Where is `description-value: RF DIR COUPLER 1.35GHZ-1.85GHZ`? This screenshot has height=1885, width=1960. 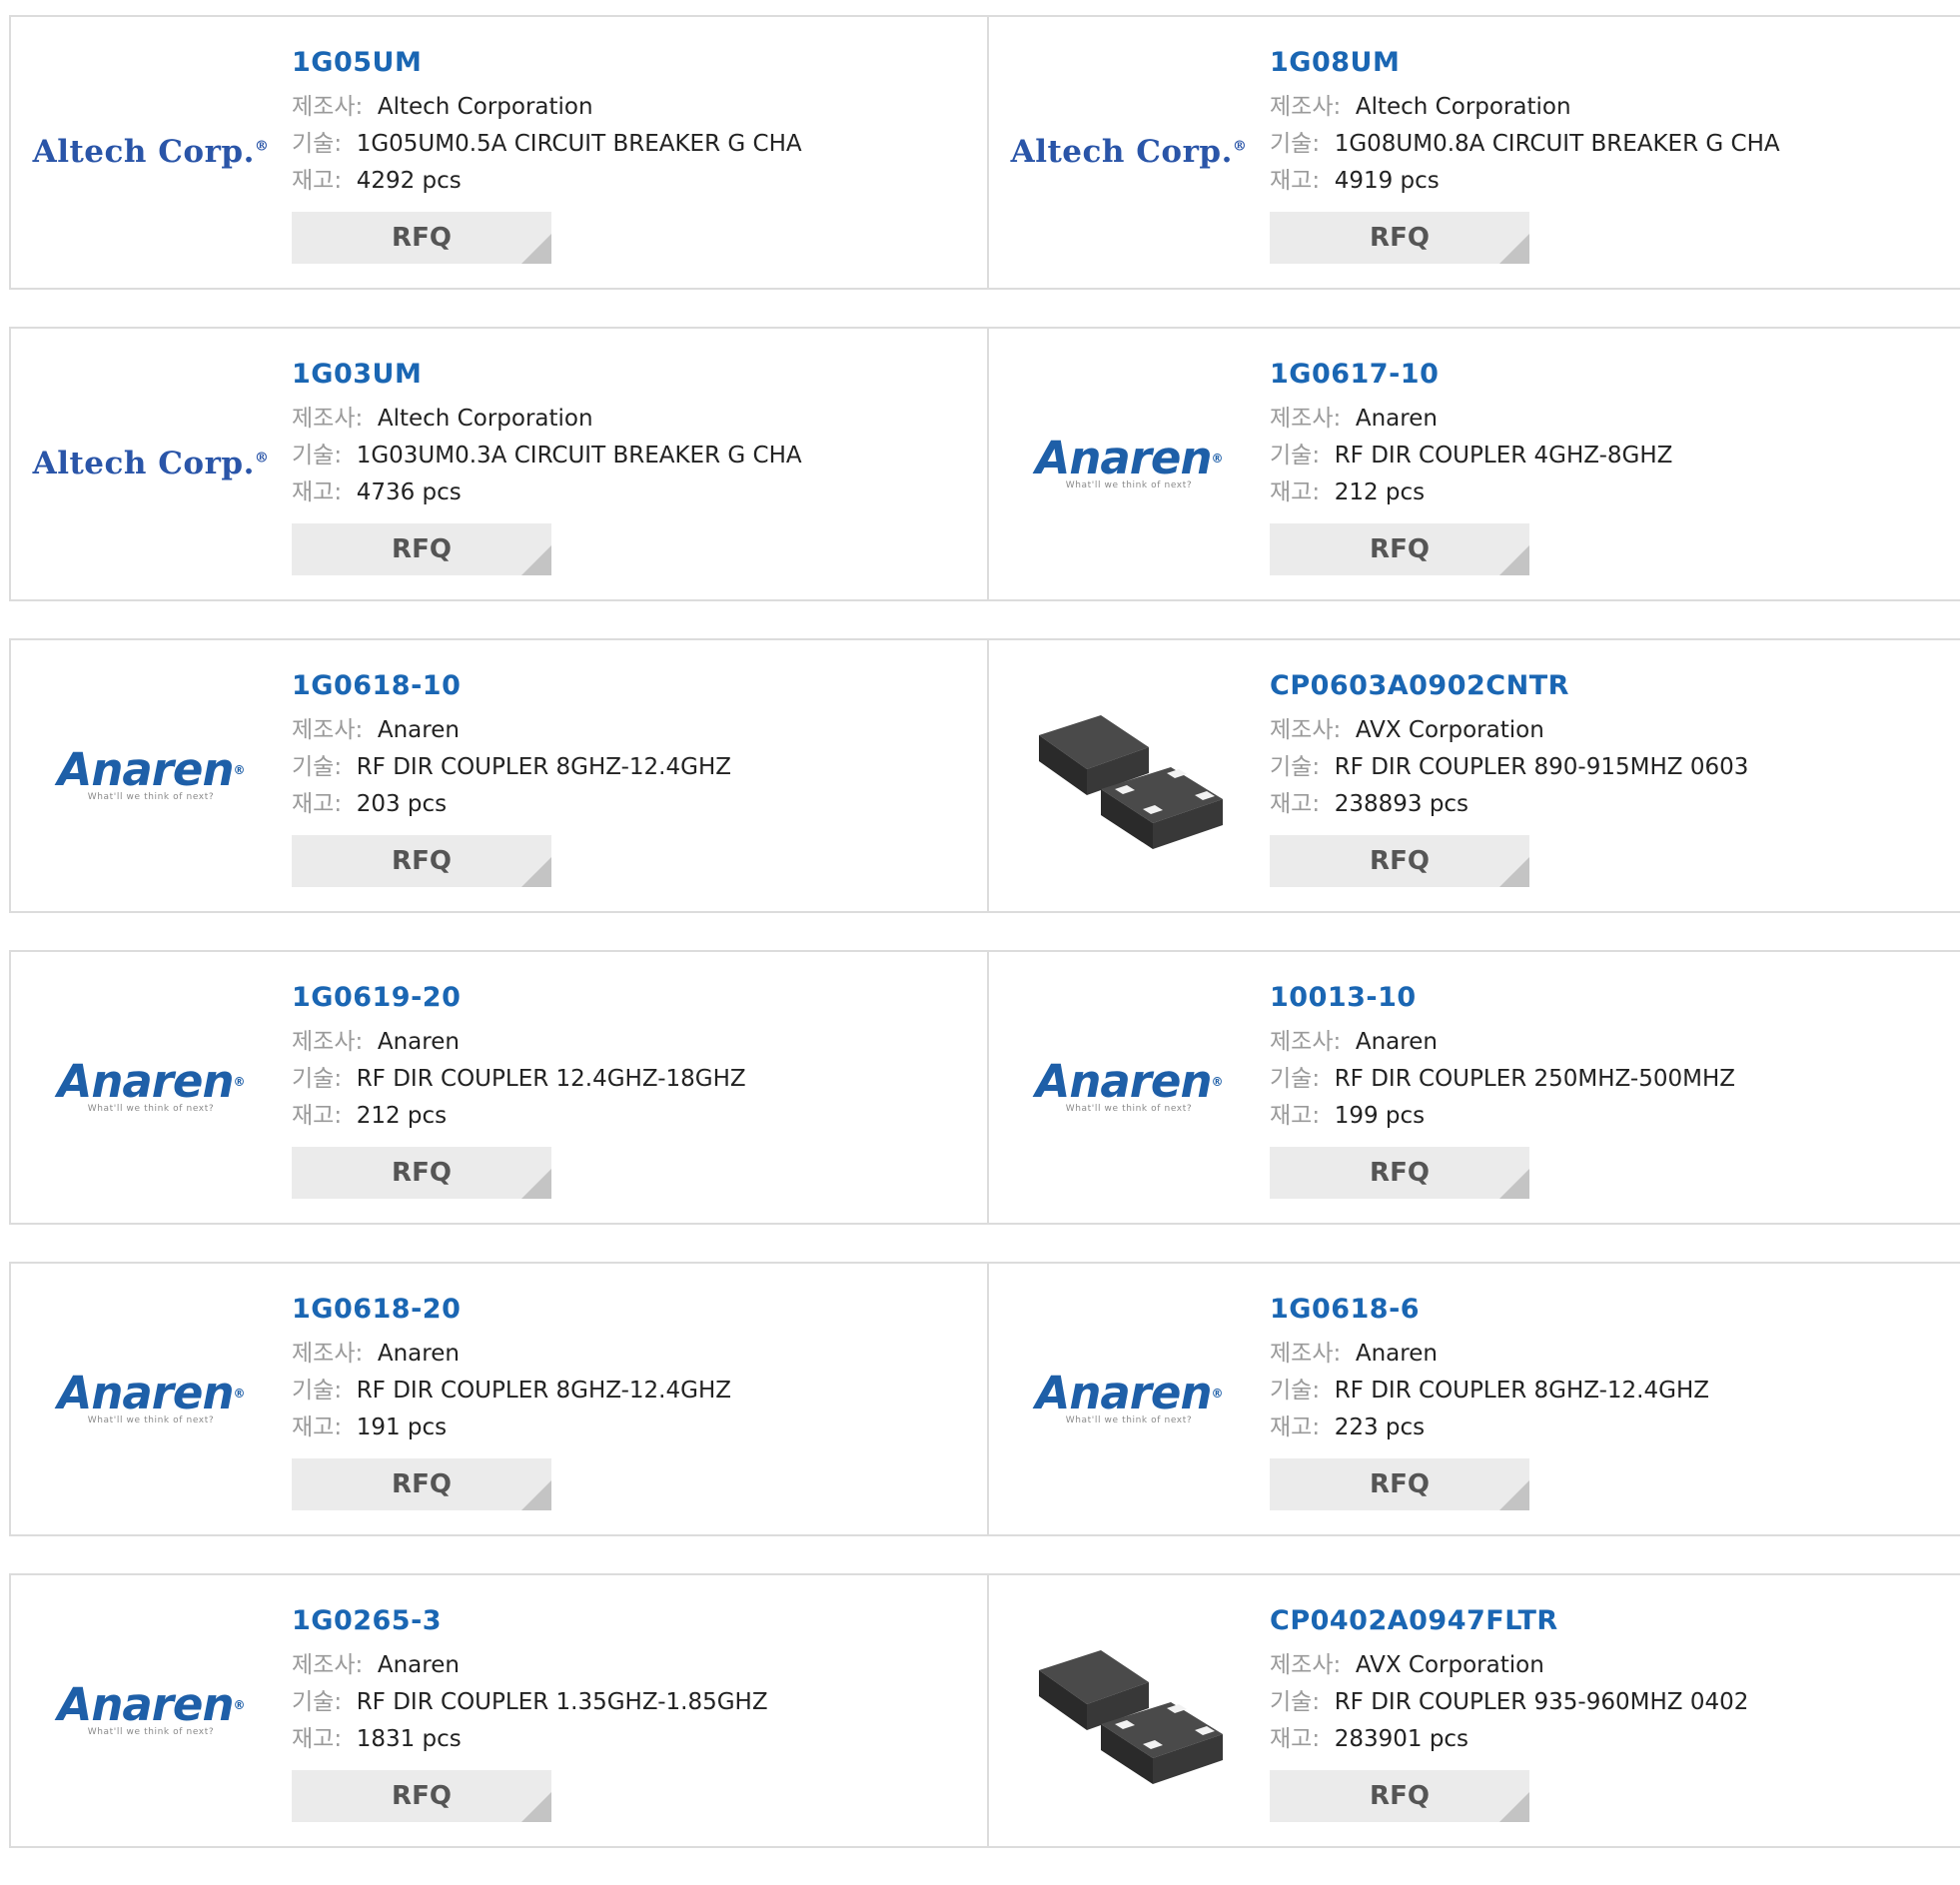
description-value: RF DIR COUPLER 1.35GHZ-1.85GHZ is located at coordinates (562, 1702).